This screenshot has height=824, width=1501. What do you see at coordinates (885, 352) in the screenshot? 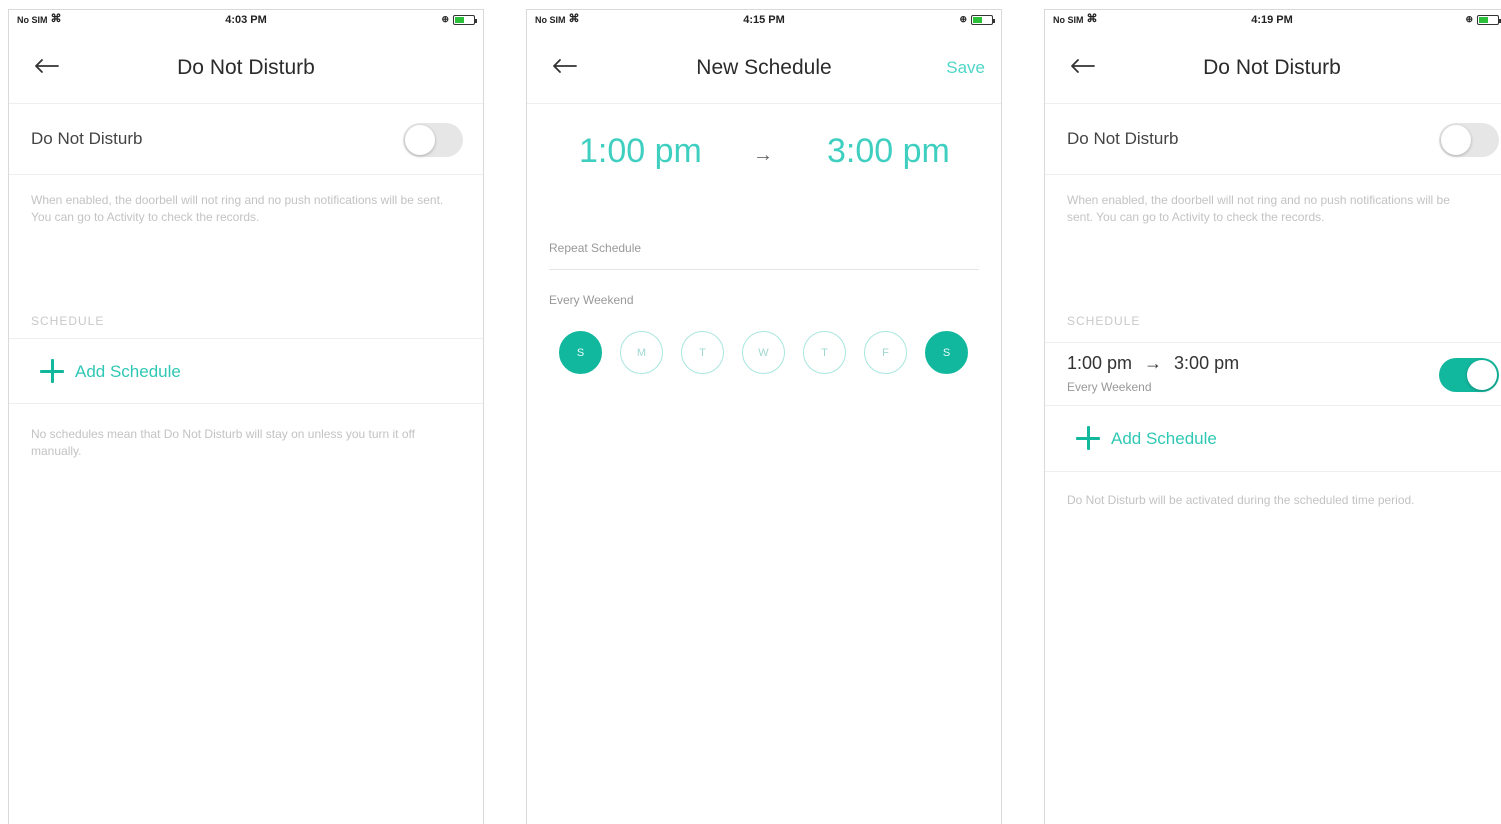
I see `day-friday: F` at bounding box center [885, 352].